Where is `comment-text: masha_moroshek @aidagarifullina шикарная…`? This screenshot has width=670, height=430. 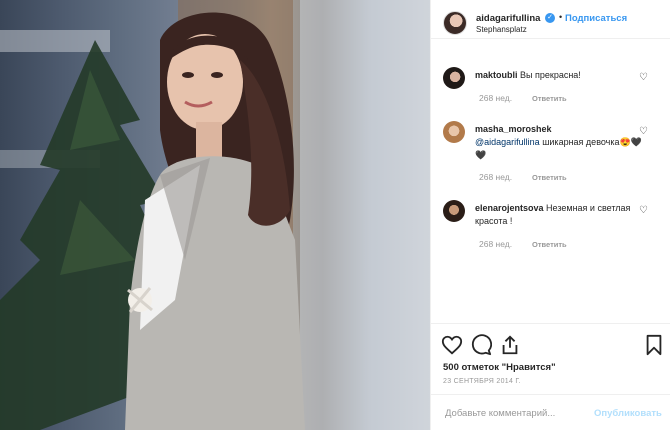 comment-text: masha_moroshek @aidagarifullina шикарная… is located at coordinates (560, 142).